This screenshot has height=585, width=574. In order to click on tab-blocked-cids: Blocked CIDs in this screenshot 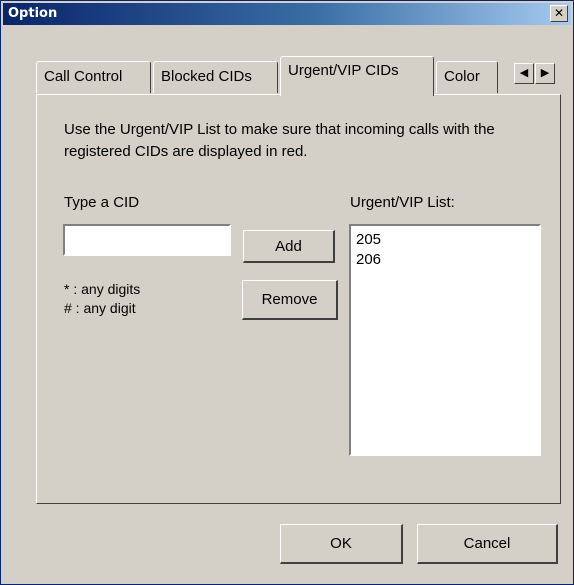, I will do `click(215, 77)`.